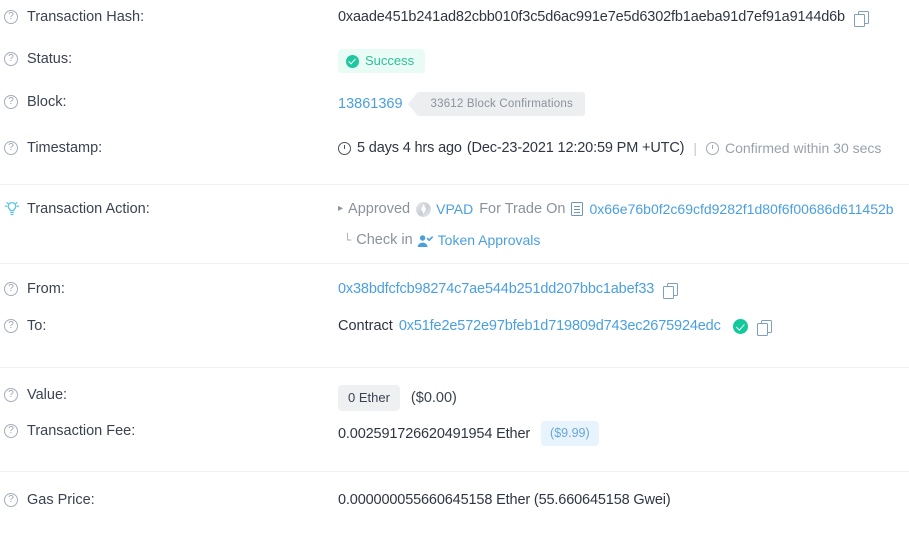 This screenshot has width=909, height=540. I want to click on action-check-in-text: Check in, so click(384, 240).